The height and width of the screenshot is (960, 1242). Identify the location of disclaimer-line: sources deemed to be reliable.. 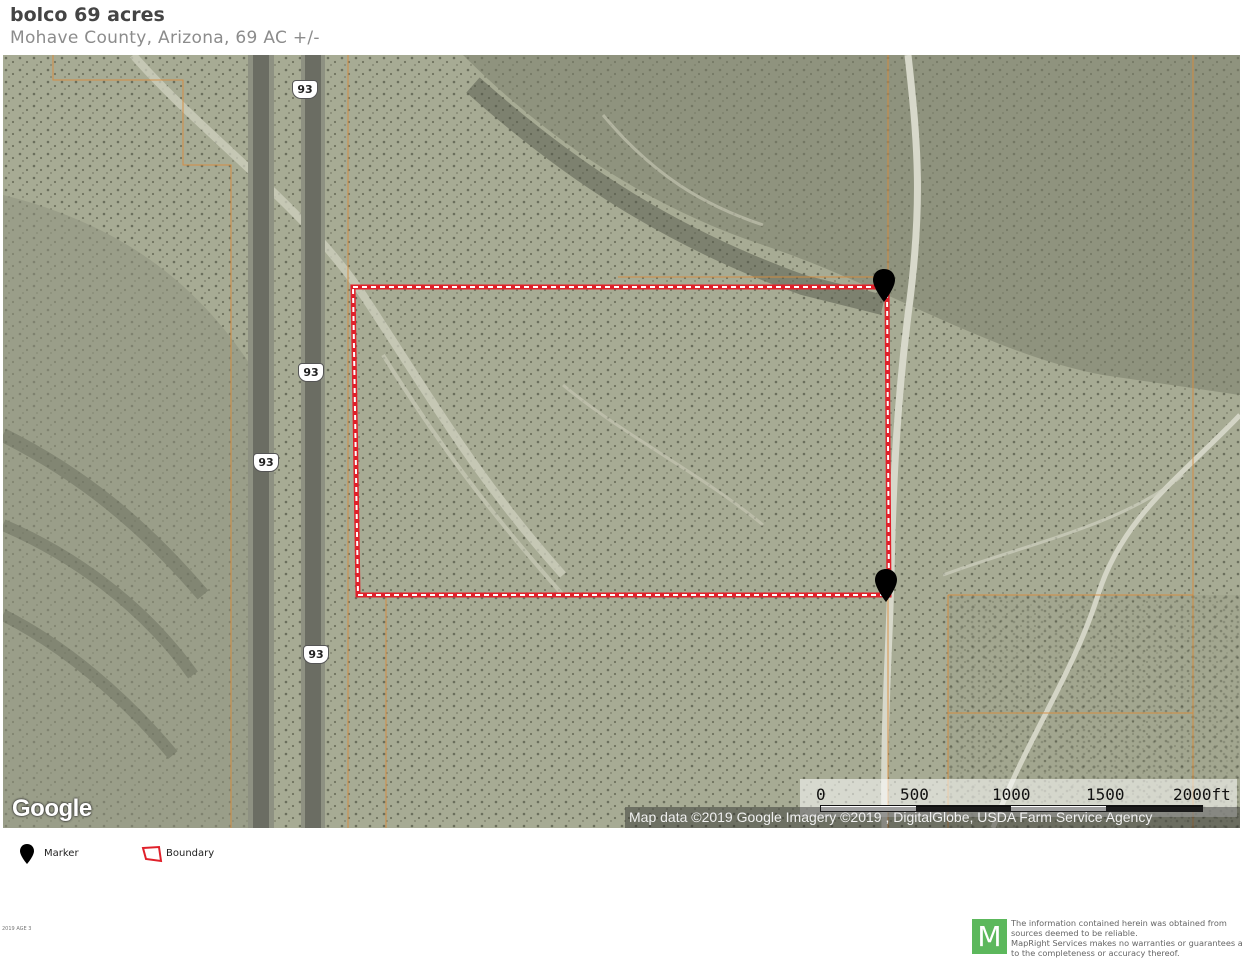
(1074, 933).